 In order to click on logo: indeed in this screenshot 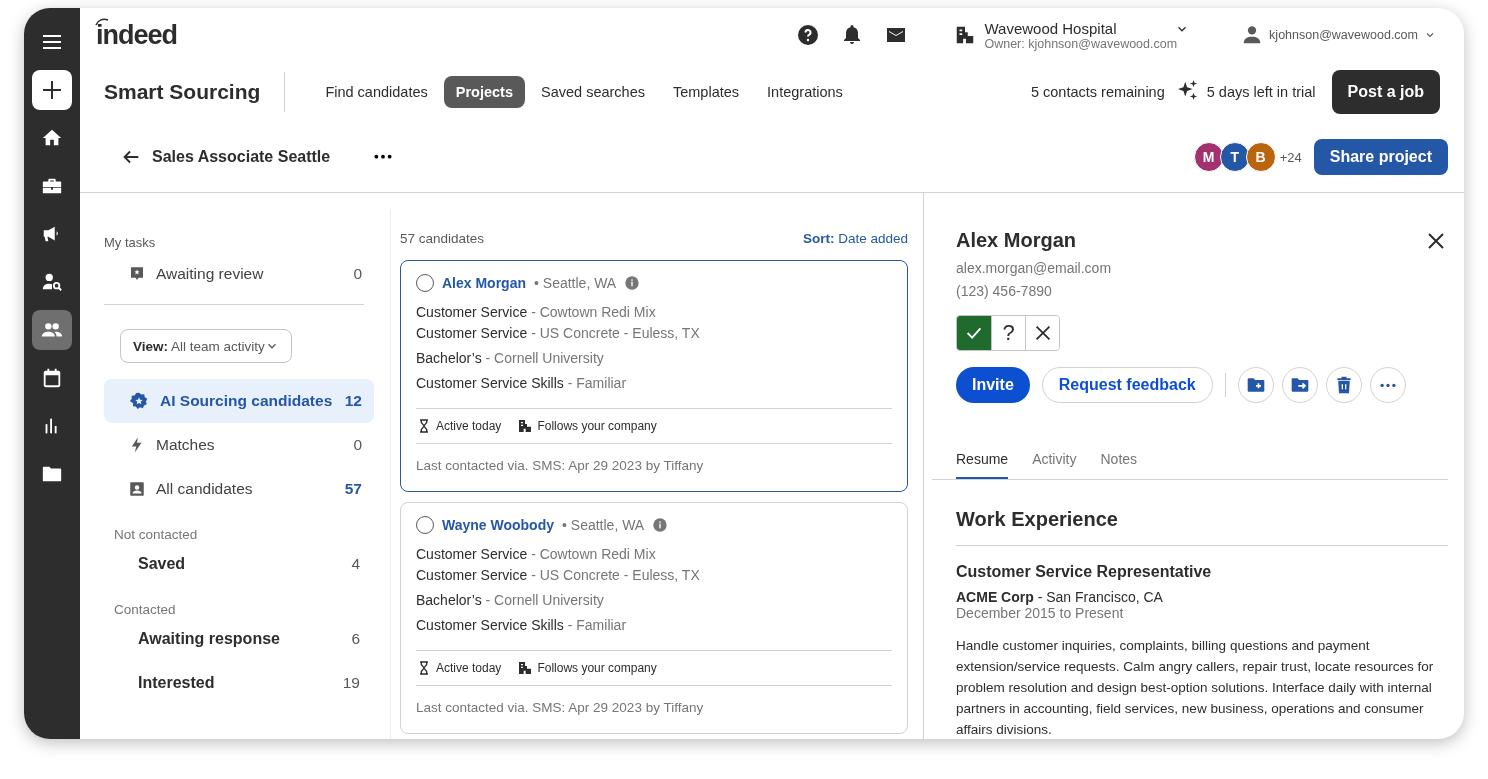, I will do `click(136, 35)`.